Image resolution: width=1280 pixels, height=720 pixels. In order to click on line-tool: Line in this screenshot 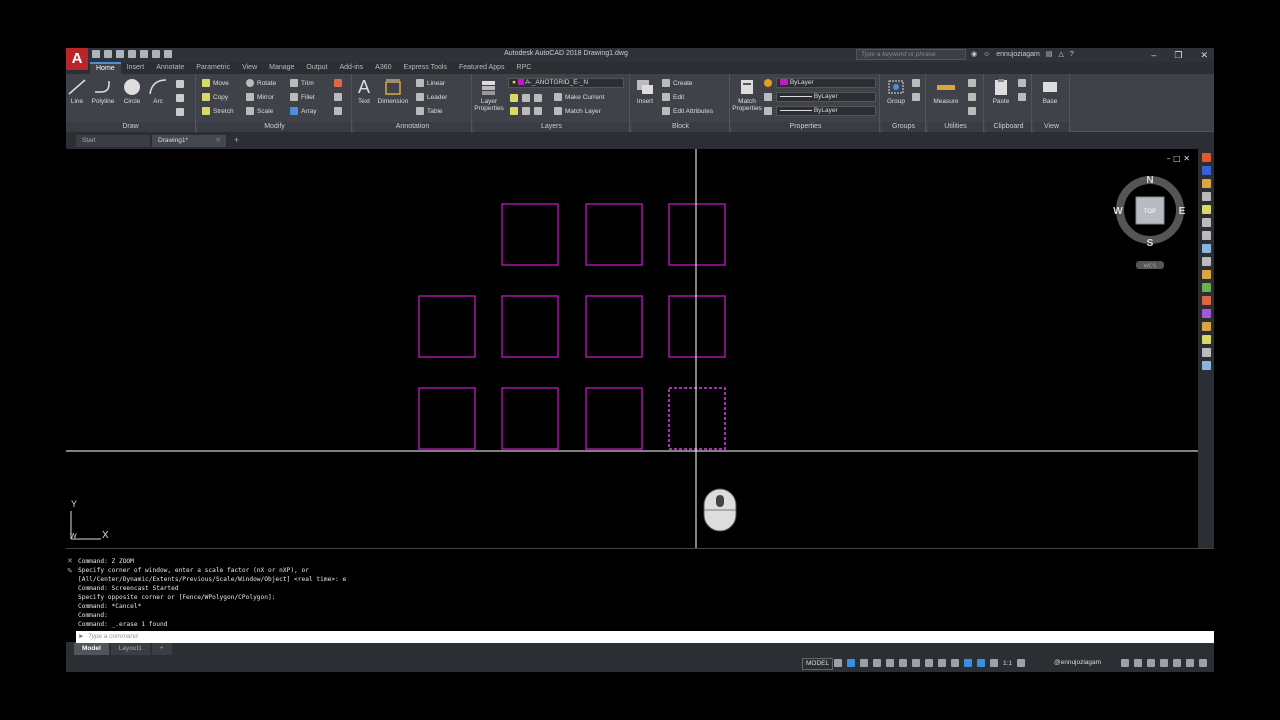, I will do `click(77, 91)`.